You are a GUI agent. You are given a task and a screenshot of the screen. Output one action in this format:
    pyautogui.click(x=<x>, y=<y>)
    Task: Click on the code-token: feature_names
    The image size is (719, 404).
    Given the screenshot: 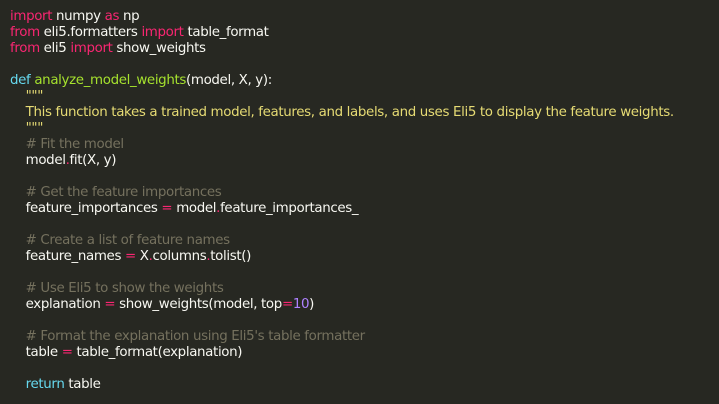 What is the action you would take?
    pyautogui.click(x=67, y=256)
    